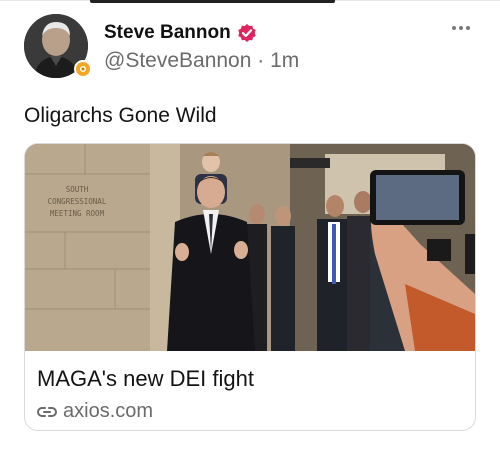  What do you see at coordinates (83, 69) in the screenshot?
I see `affiliate-badge-icon` at bounding box center [83, 69].